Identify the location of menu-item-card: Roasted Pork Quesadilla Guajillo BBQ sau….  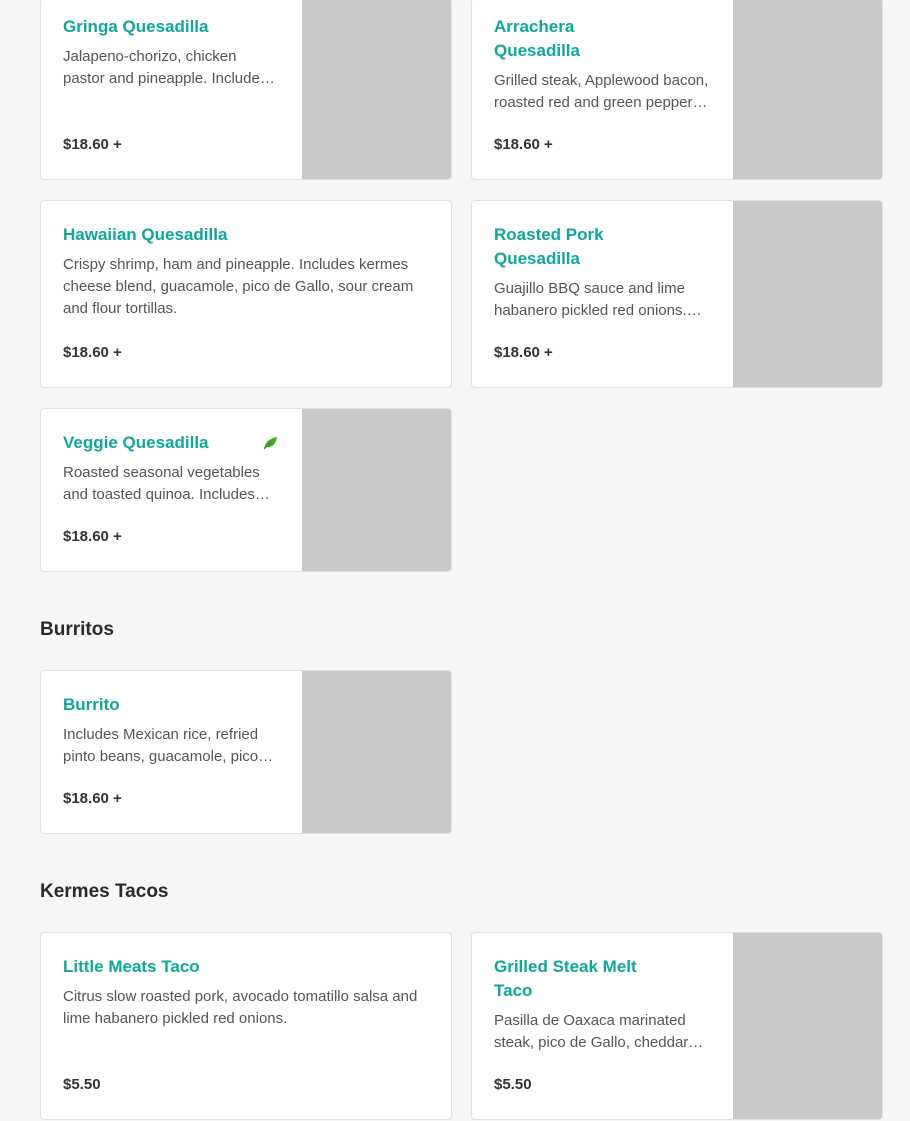
(677, 294).